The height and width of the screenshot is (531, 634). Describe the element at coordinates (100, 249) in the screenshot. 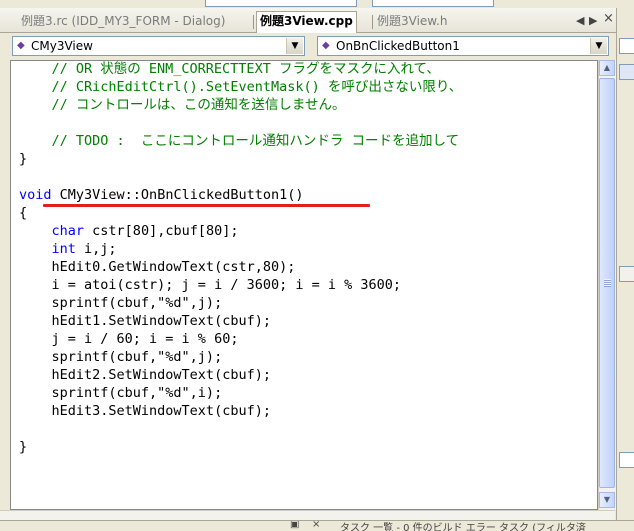

I see `int-decl-text: i,j;` at that location.